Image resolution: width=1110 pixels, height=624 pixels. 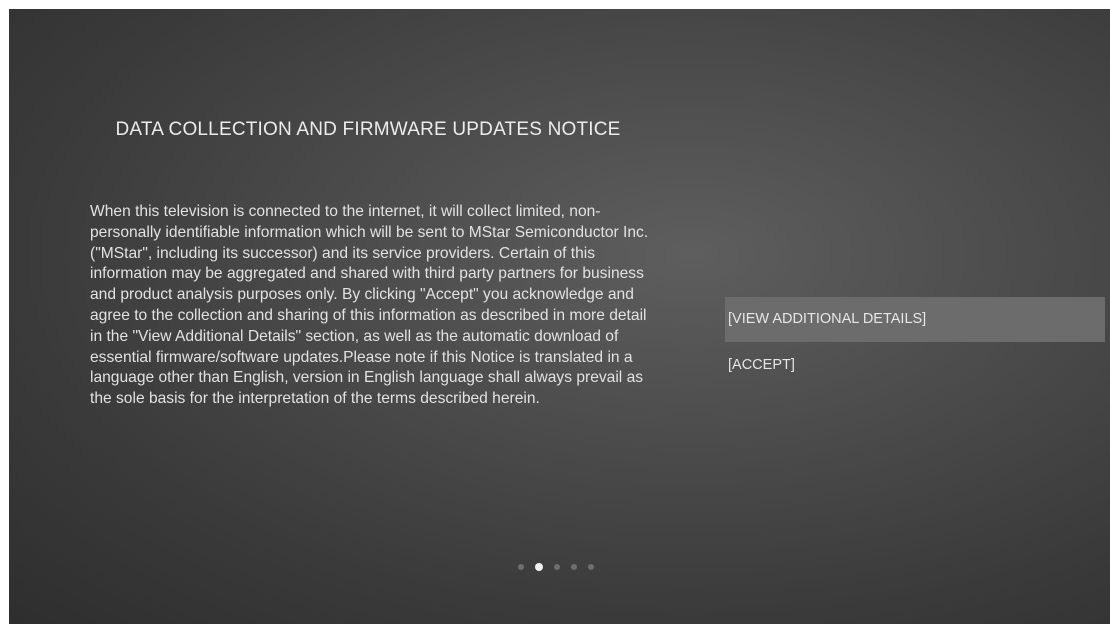 I want to click on accept-button: [ACCEPT], so click(x=915, y=365).